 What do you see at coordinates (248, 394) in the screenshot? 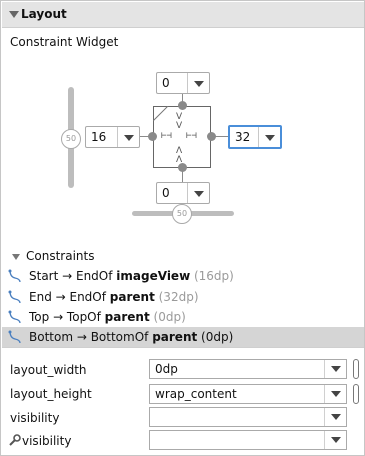
I see `layout-height-combo: wrap_content` at bounding box center [248, 394].